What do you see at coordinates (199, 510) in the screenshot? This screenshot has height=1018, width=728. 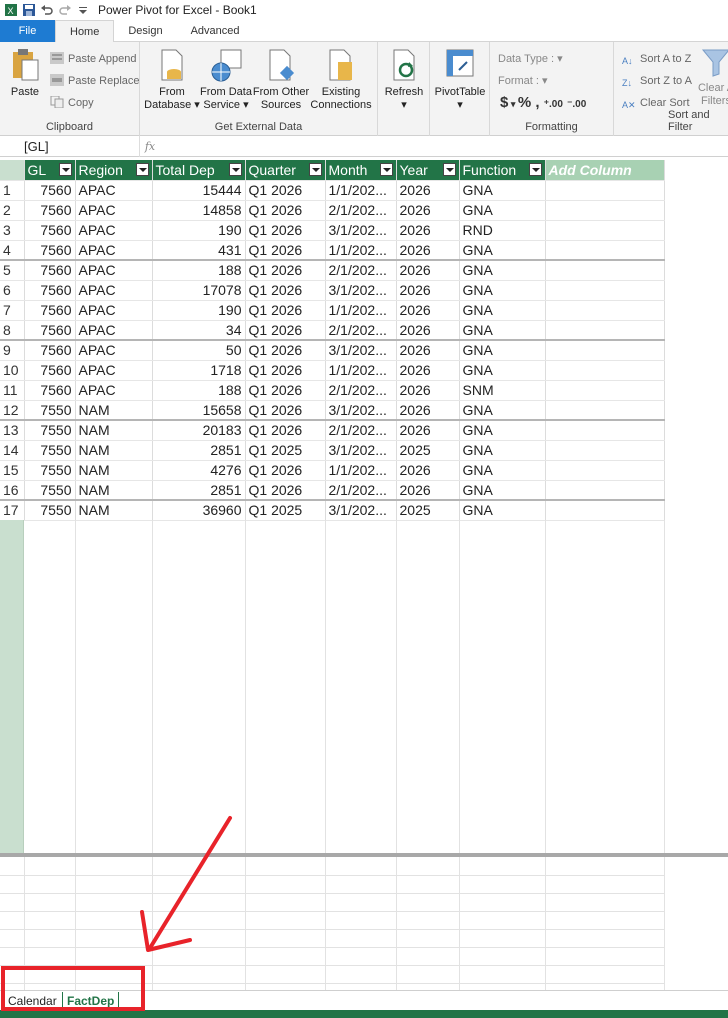 I see `table-cell: 36960` at bounding box center [199, 510].